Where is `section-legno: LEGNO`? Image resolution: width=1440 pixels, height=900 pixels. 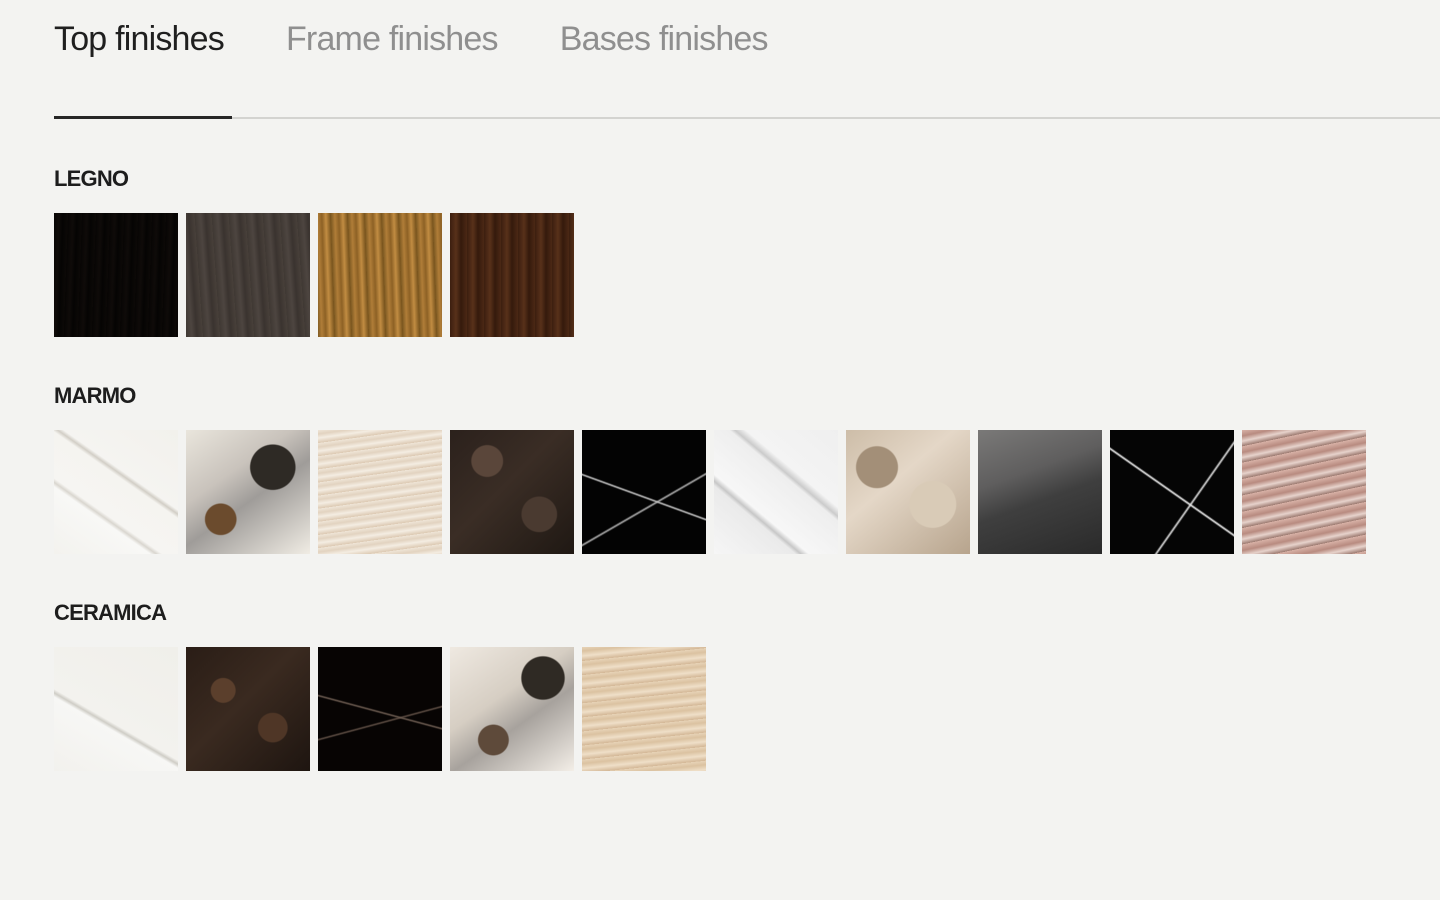
section-legno: LEGNO is located at coordinates (314, 251).